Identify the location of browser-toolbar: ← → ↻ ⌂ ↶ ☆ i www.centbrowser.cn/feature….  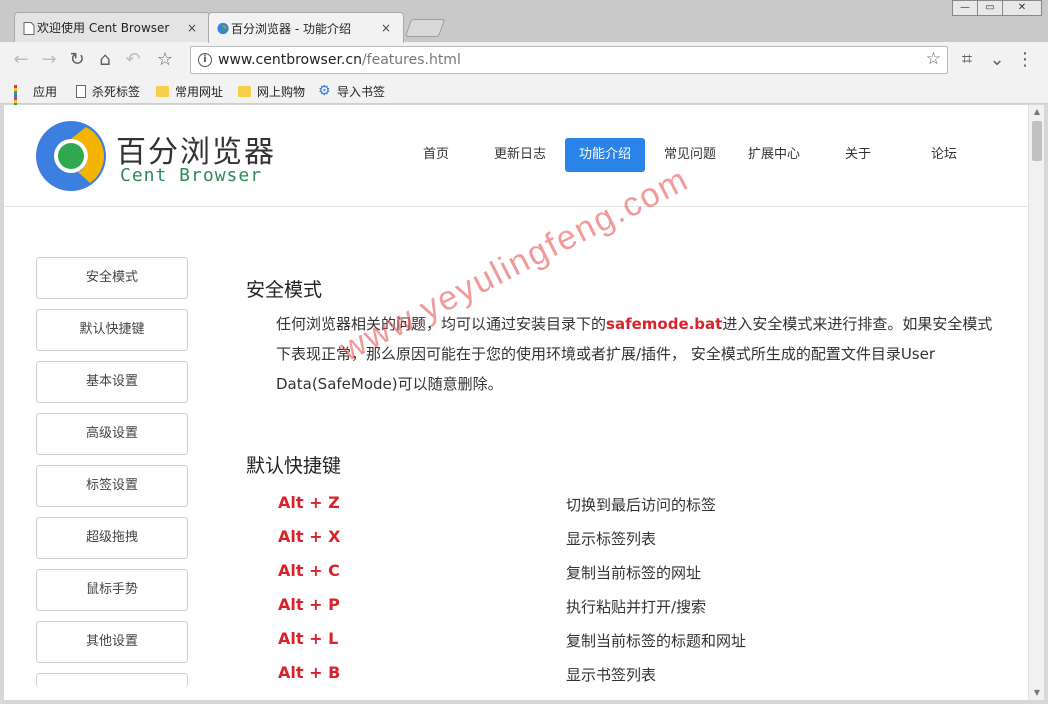
(524, 60).